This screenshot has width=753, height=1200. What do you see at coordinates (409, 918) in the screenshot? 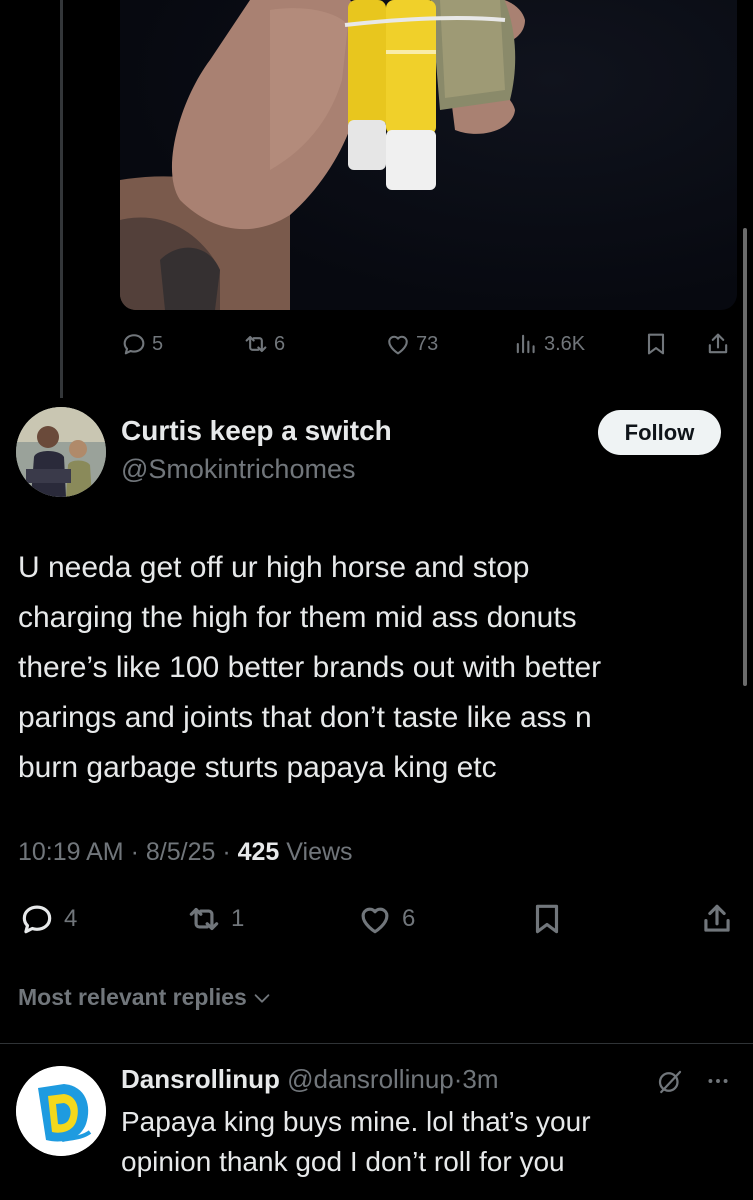
I see `like-count: 6` at bounding box center [409, 918].